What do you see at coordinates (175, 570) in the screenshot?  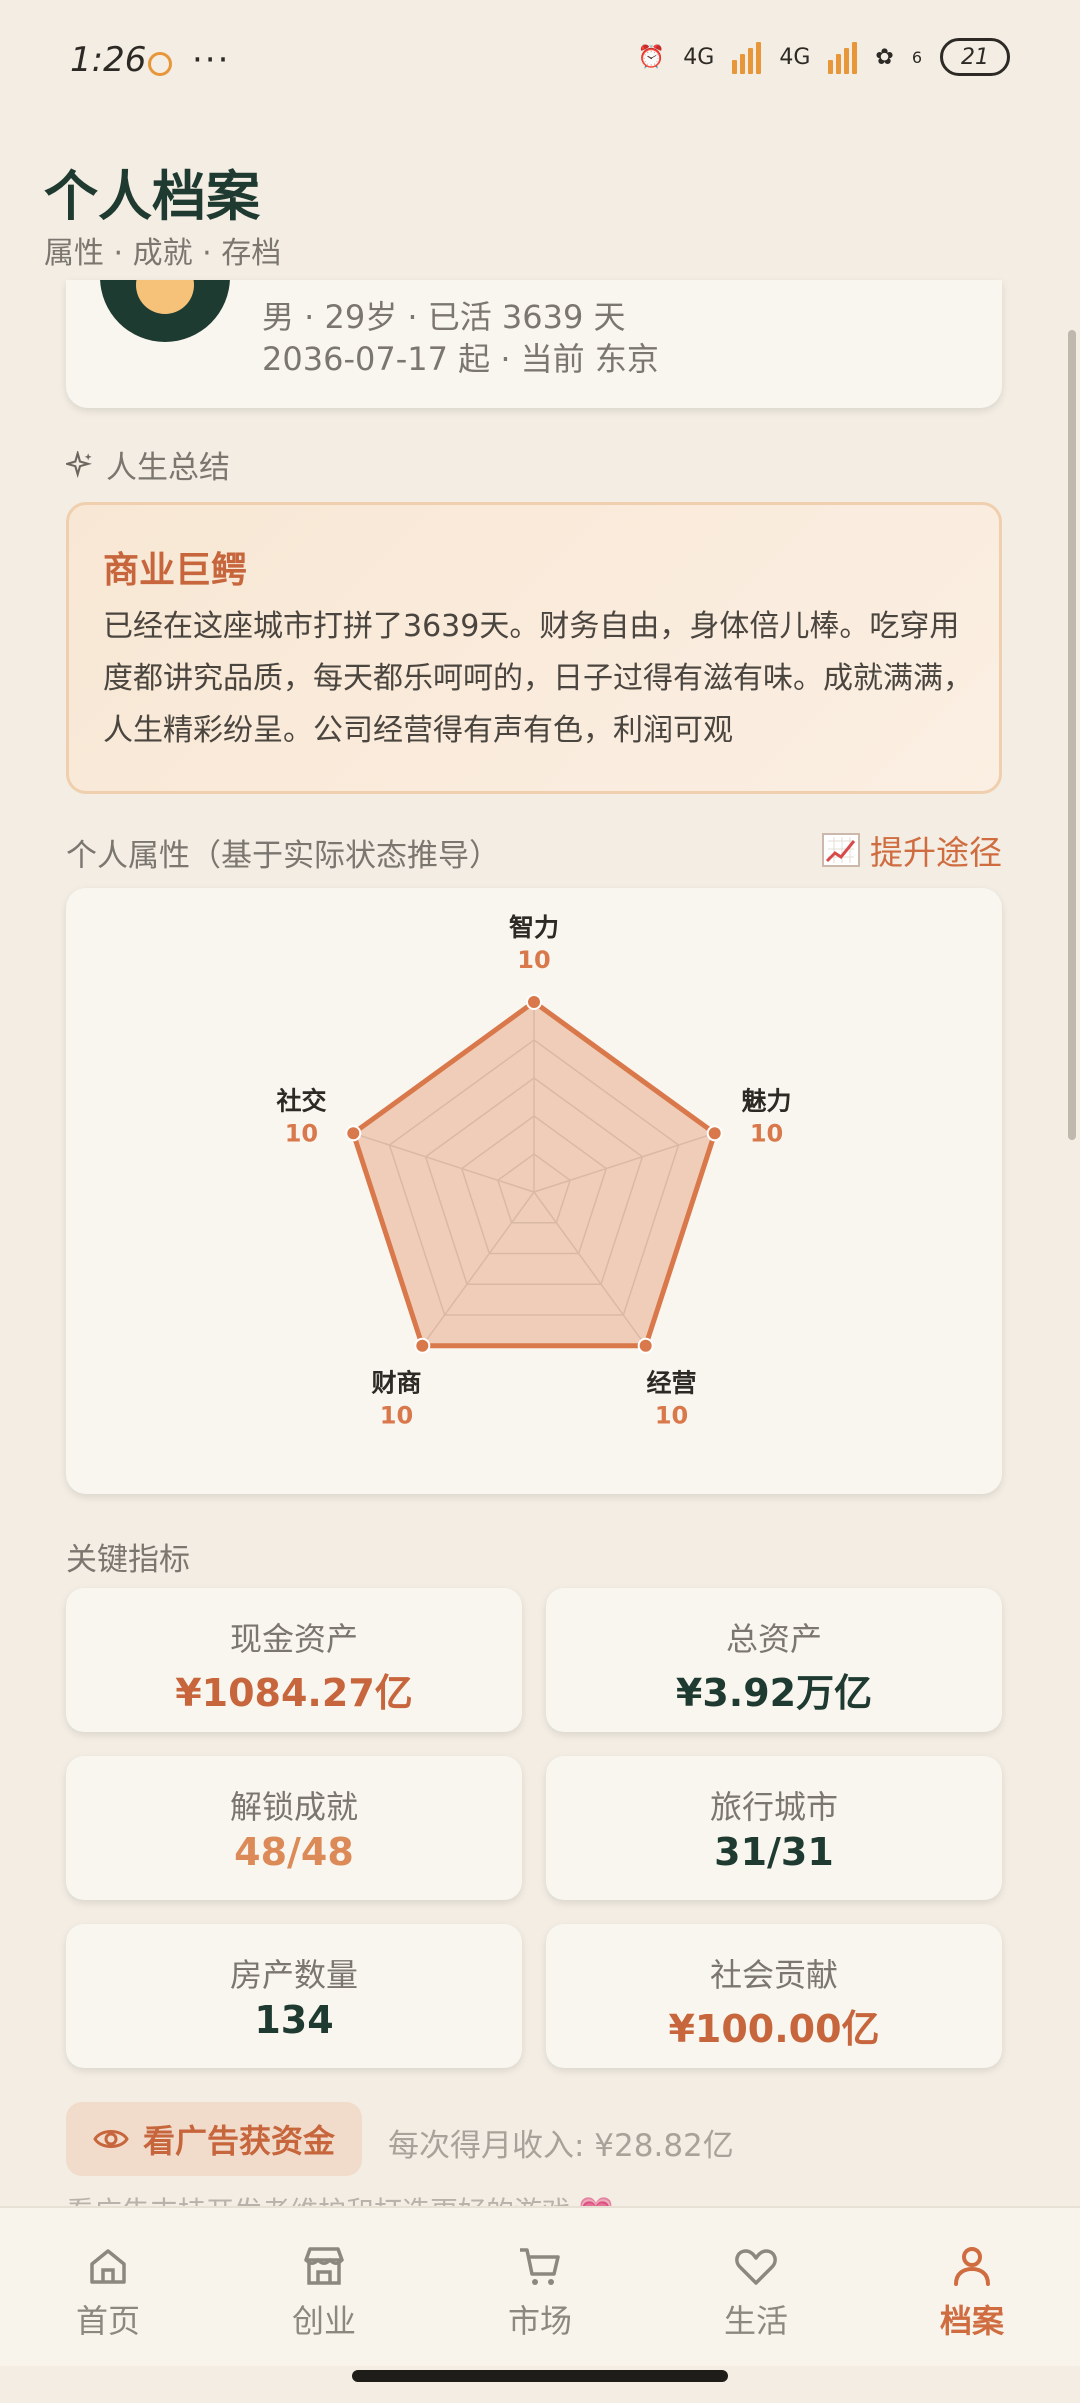 I see `summary-title: 商业巨鳄` at bounding box center [175, 570].